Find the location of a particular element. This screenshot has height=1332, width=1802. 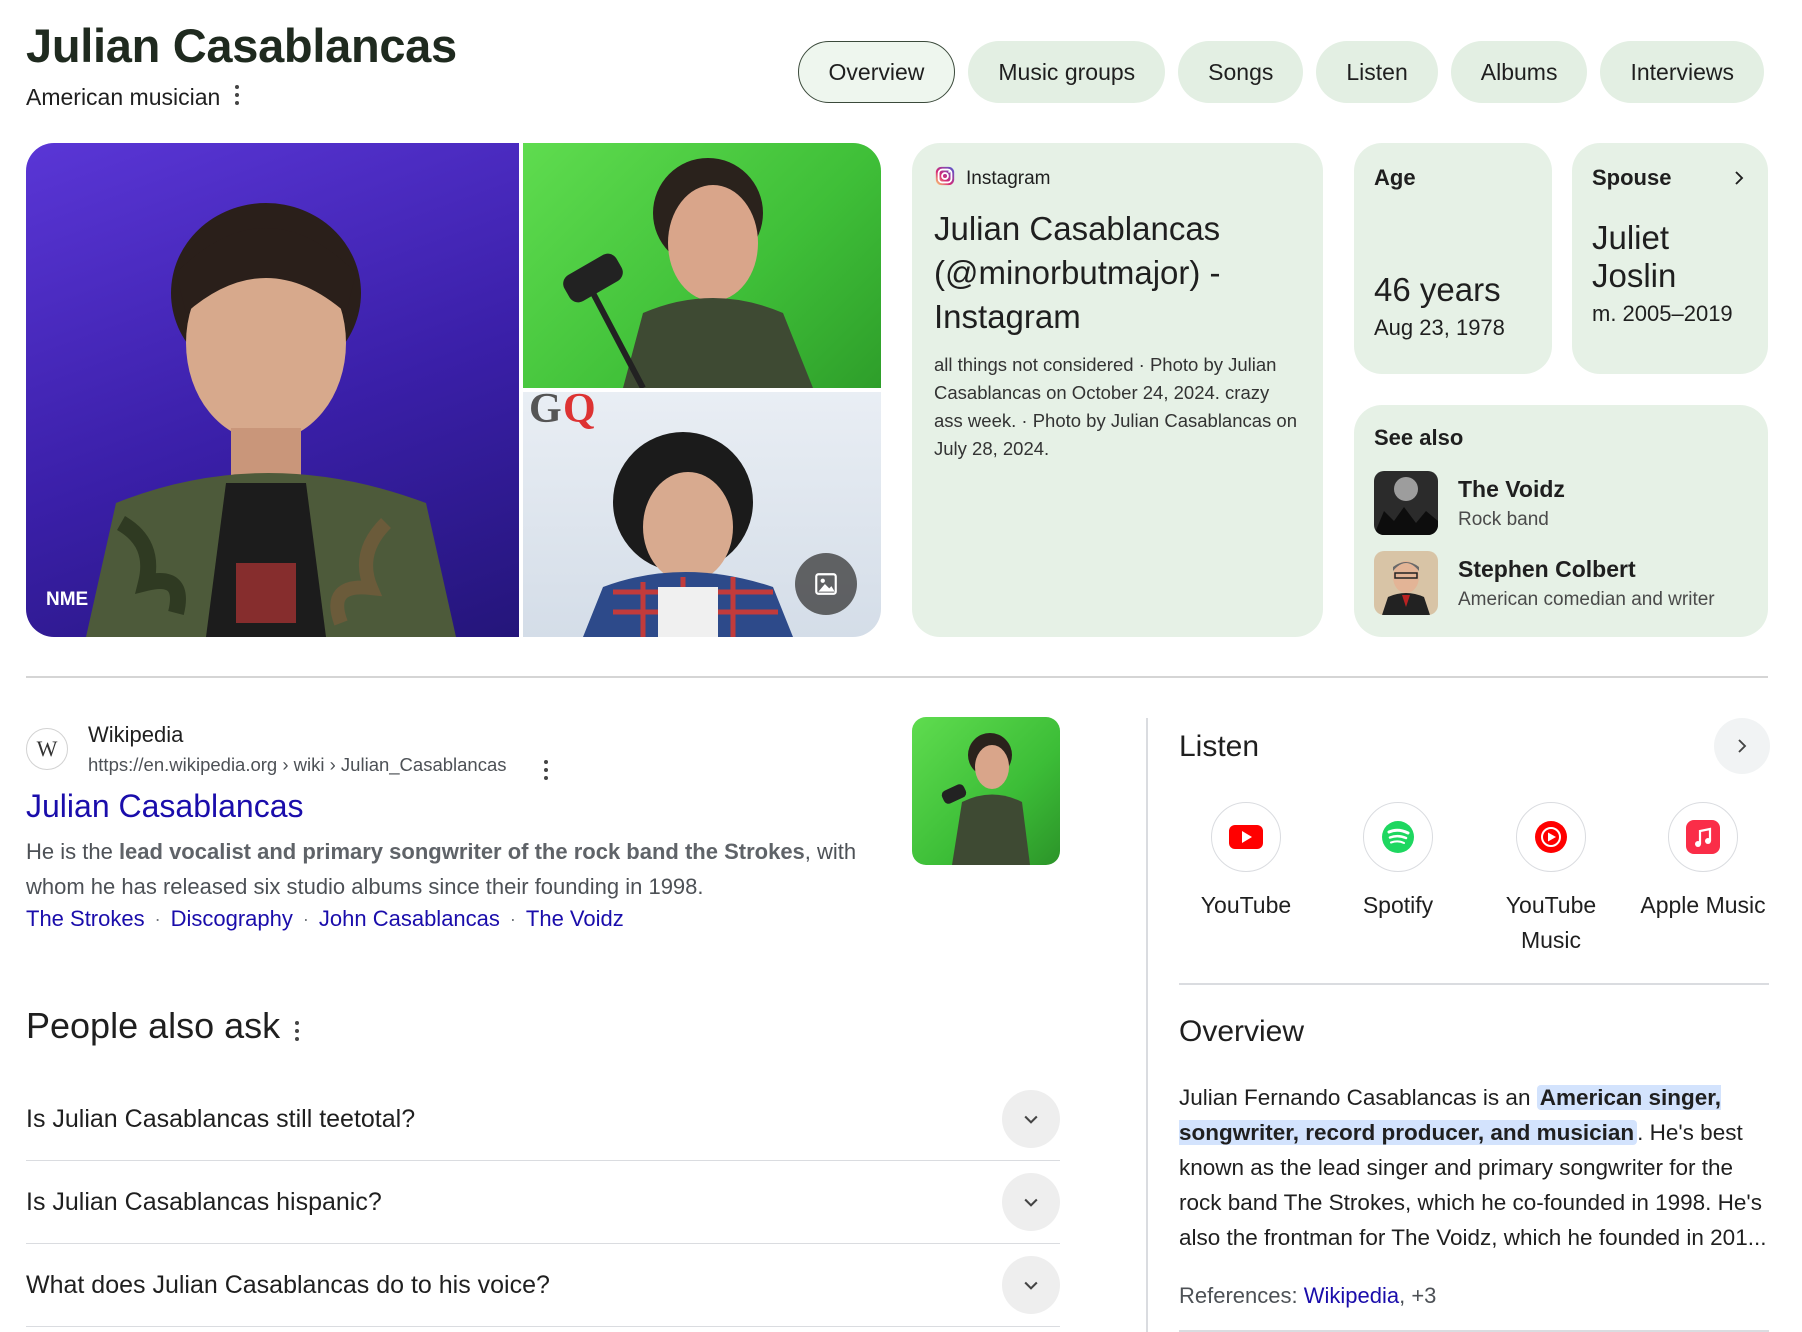

service-label: YouTube Music is located at coordinates (1551, 922).